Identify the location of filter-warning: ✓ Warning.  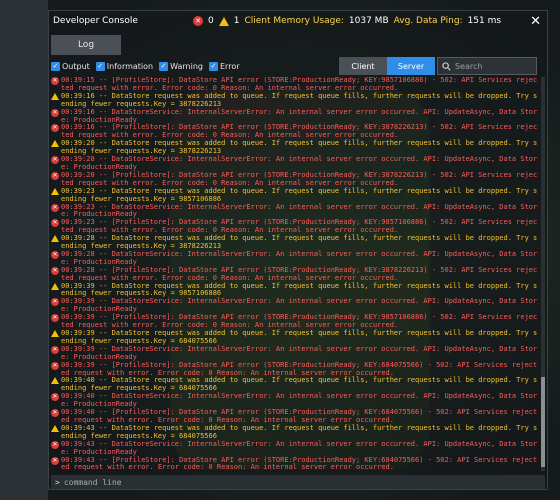
(181, 66).